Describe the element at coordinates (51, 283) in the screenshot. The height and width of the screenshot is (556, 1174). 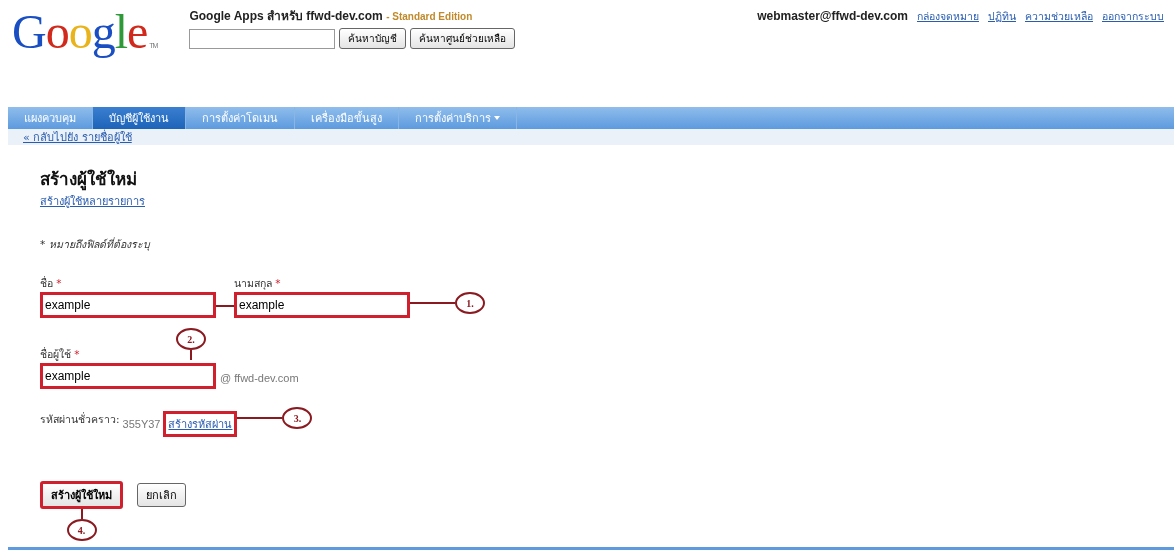
I see `field-label: ชื่อ *` at that location.